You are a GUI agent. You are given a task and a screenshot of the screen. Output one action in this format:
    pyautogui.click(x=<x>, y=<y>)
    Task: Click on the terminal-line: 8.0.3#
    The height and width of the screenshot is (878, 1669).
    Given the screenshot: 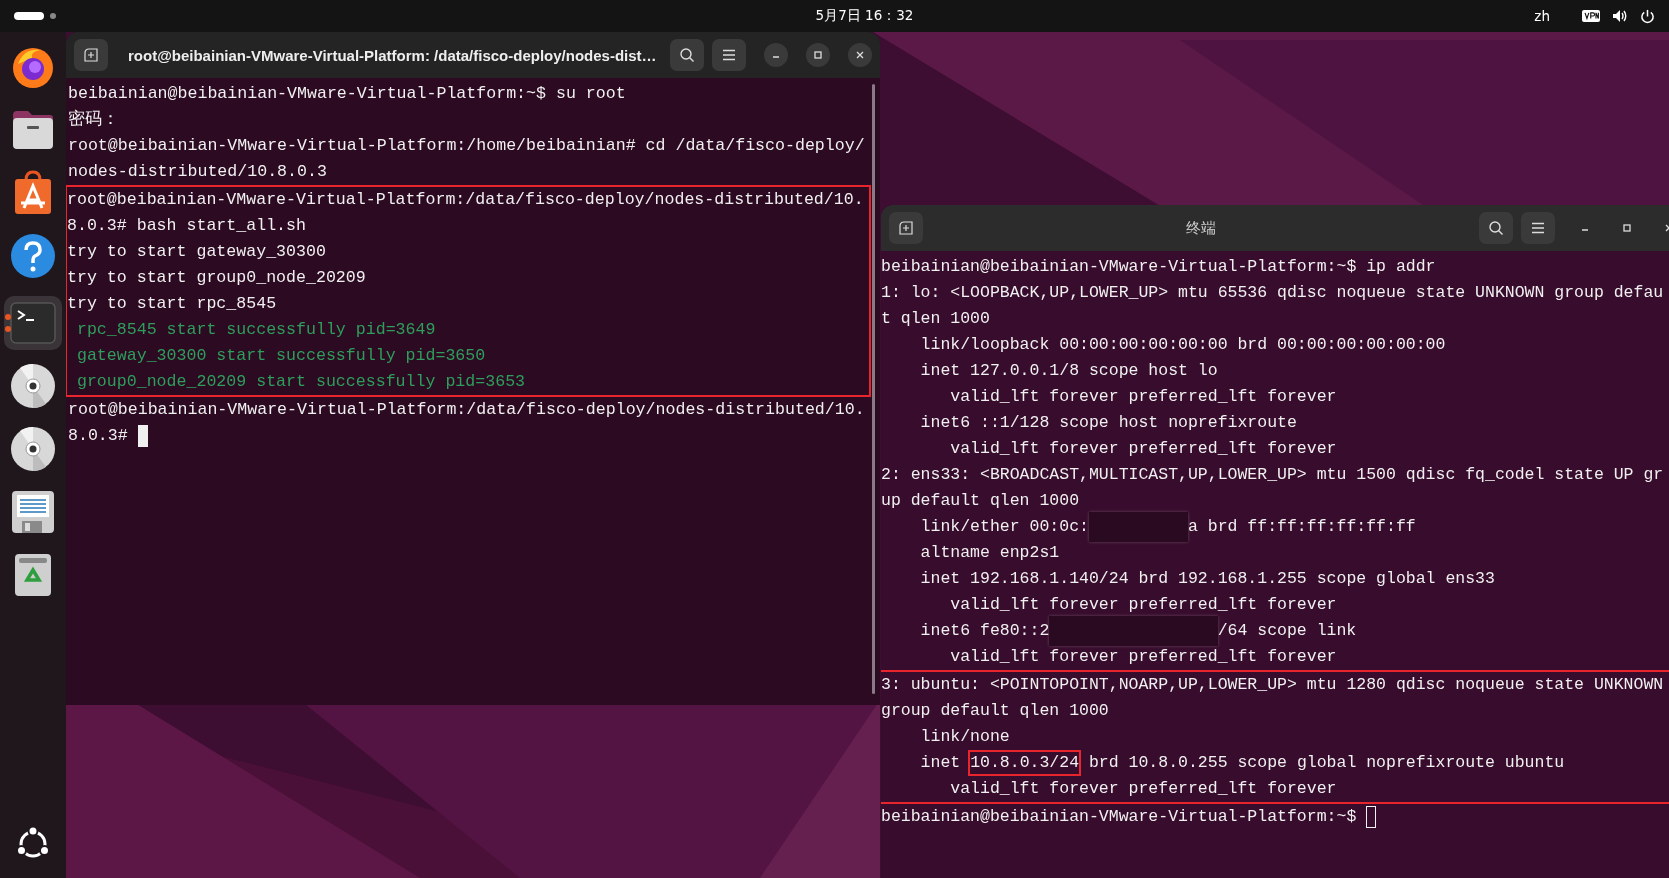 What is the action you would take?
    pyautogui.click(x=98, y=436)
    